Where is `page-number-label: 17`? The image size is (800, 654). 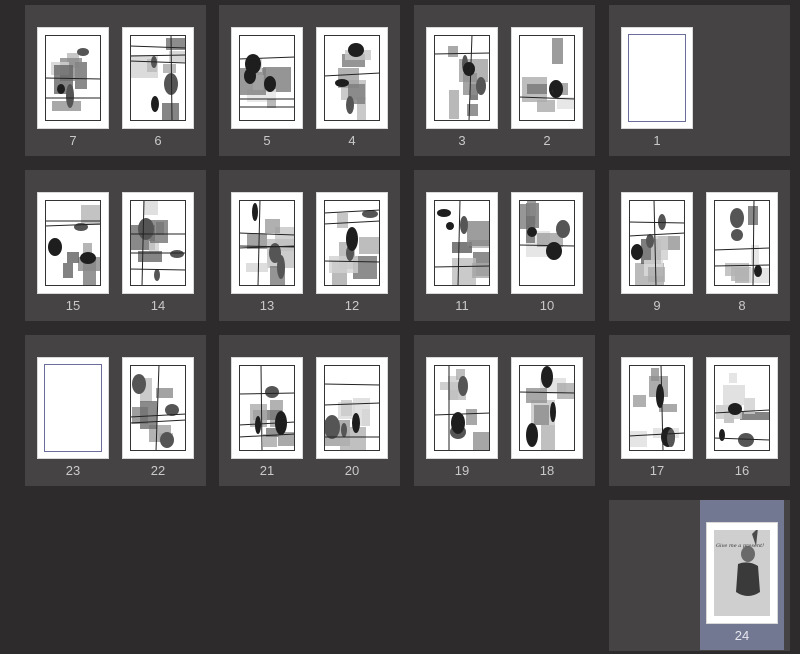
page-number-label: 17 is located at coordinates (657, 470).